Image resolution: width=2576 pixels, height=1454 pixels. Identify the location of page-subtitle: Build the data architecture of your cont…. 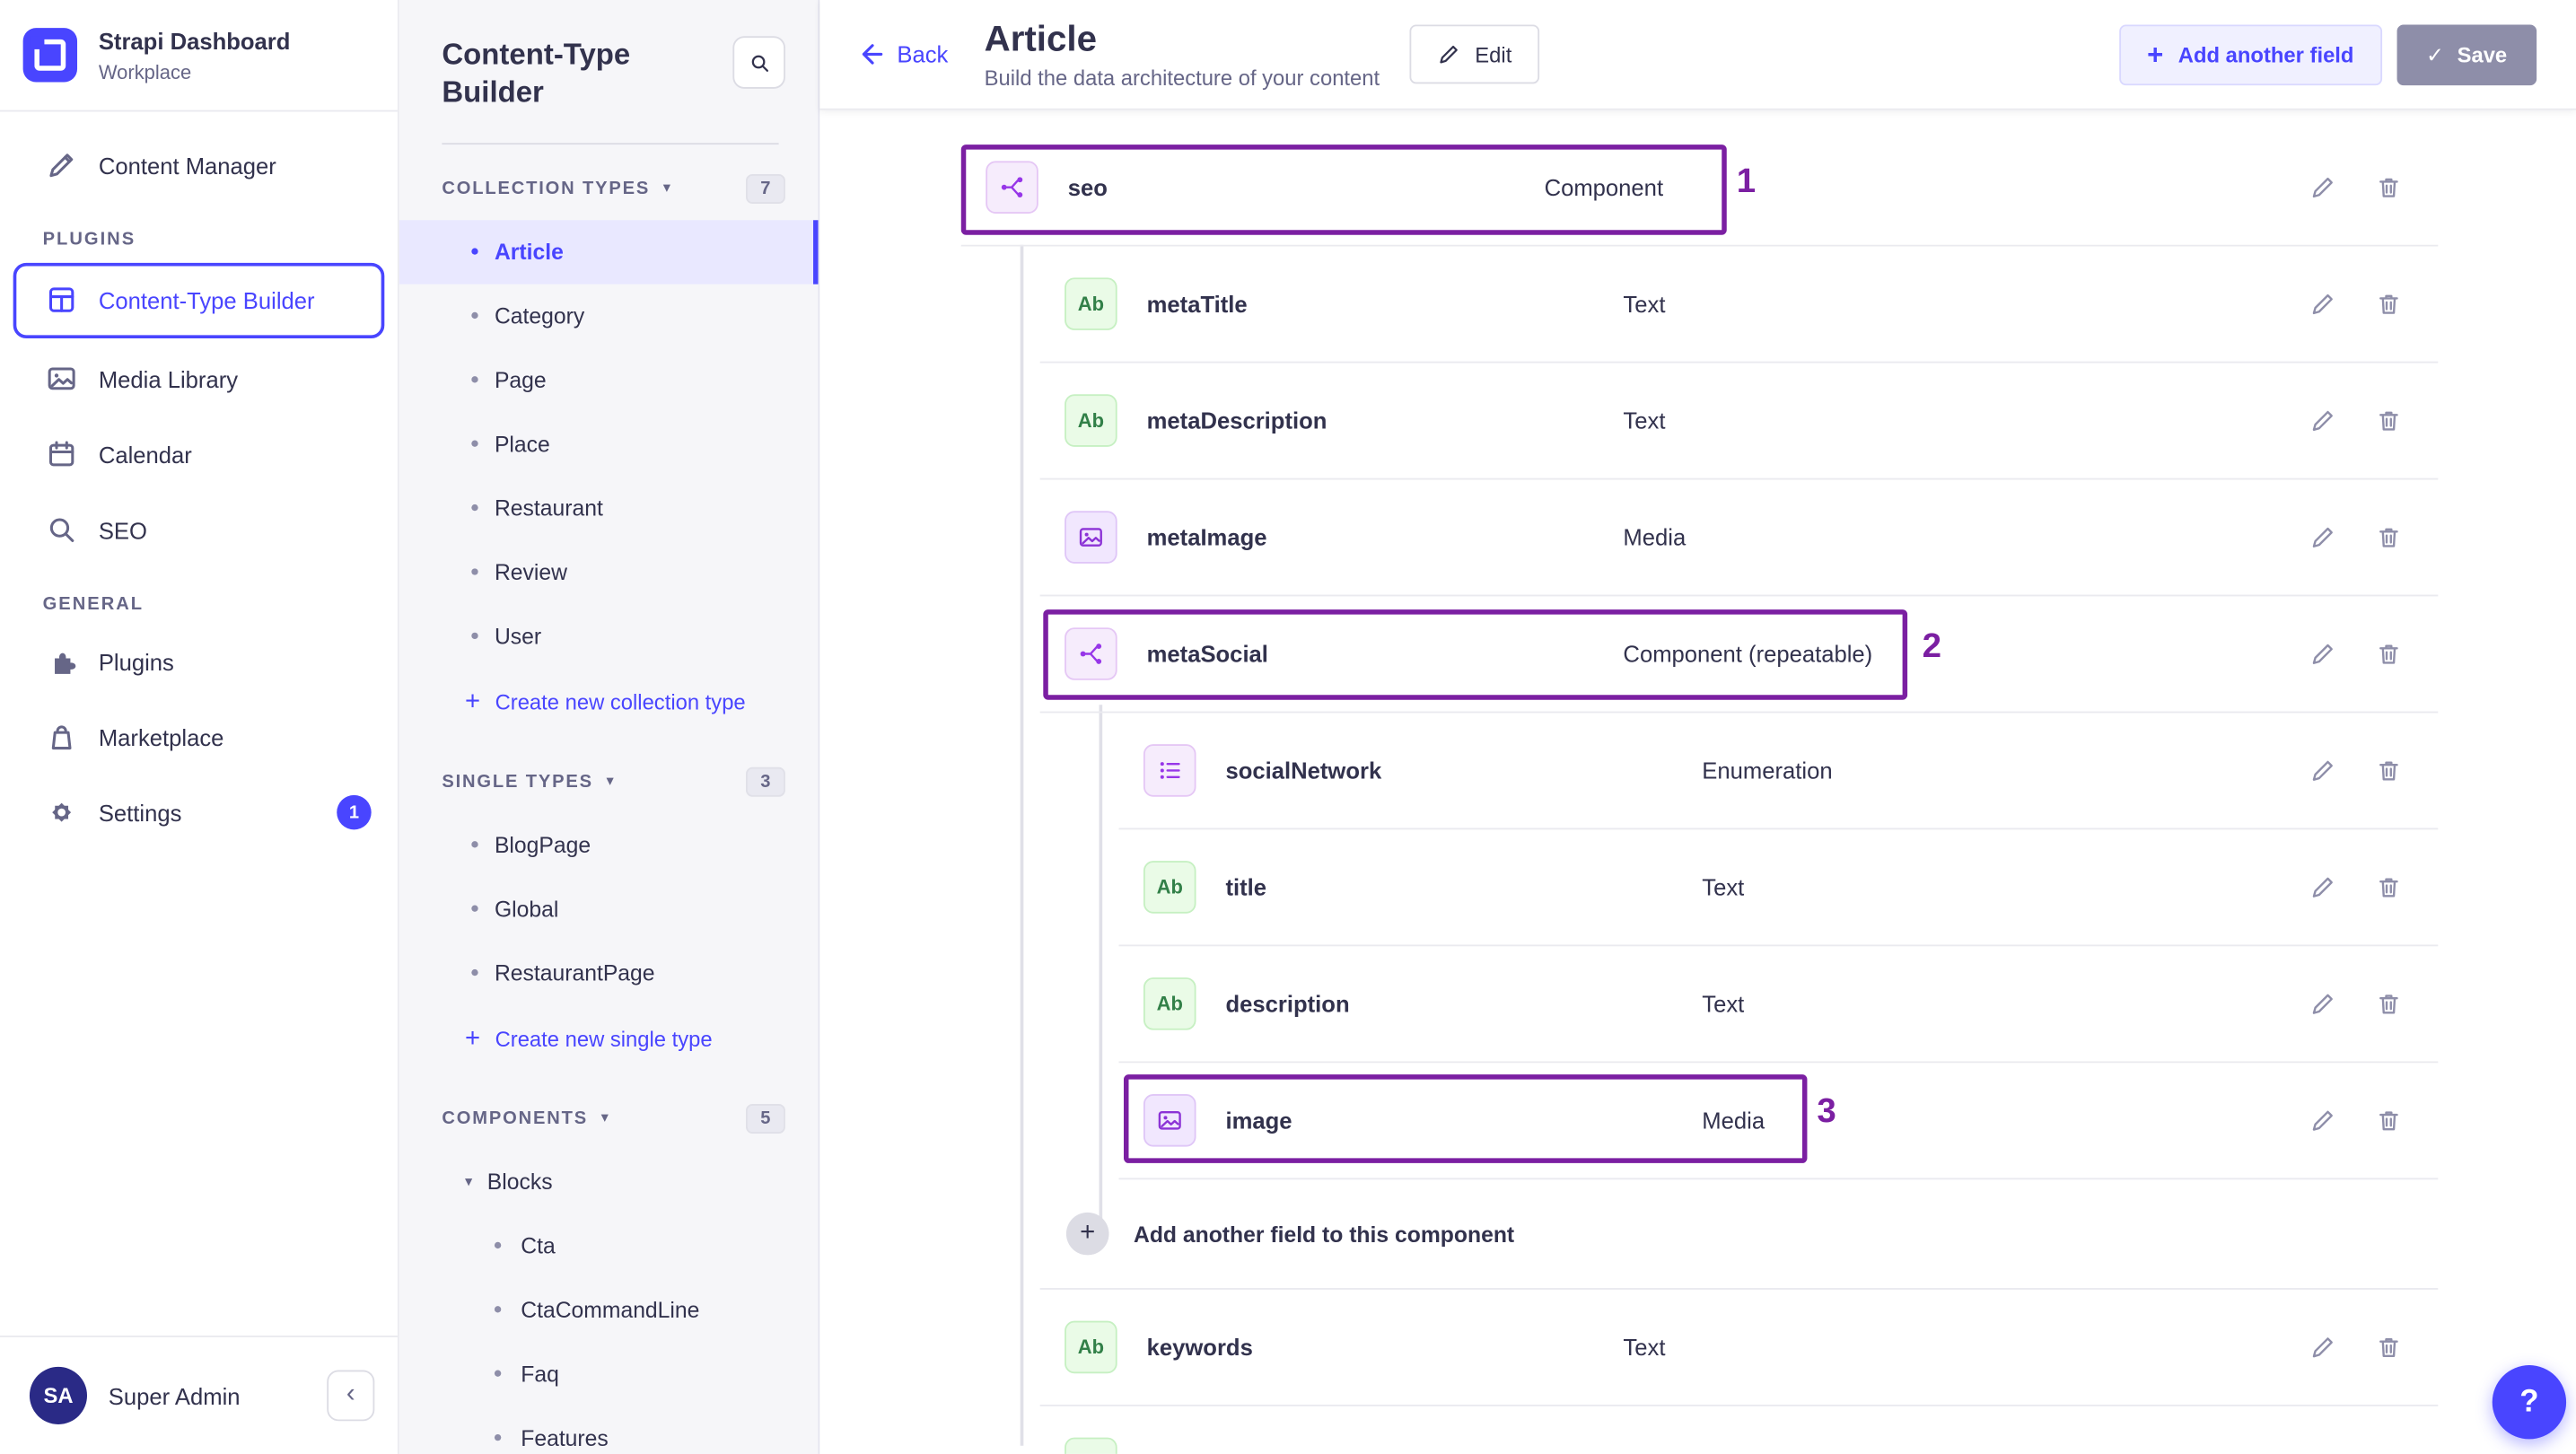
(1182, 79).